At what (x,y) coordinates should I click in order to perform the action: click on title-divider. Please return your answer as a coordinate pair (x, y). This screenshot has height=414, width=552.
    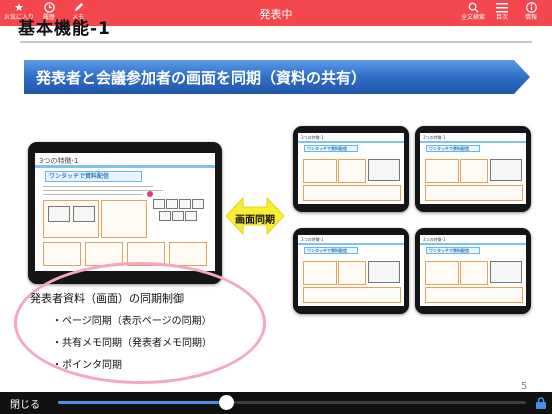
    Looking at the image, I should click on (276, 42).